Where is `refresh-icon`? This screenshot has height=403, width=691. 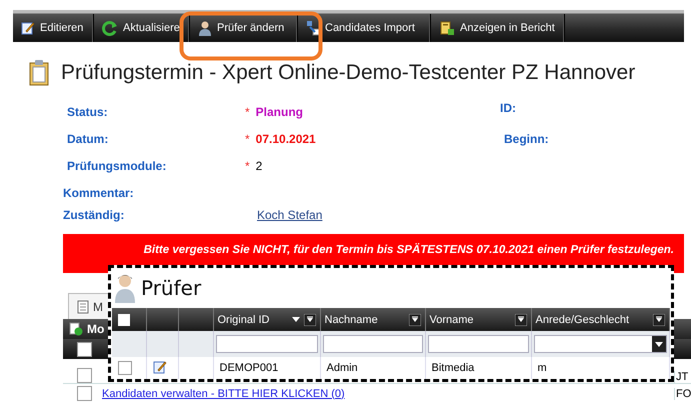
refresh-icon is located at coordinates (110, 28).